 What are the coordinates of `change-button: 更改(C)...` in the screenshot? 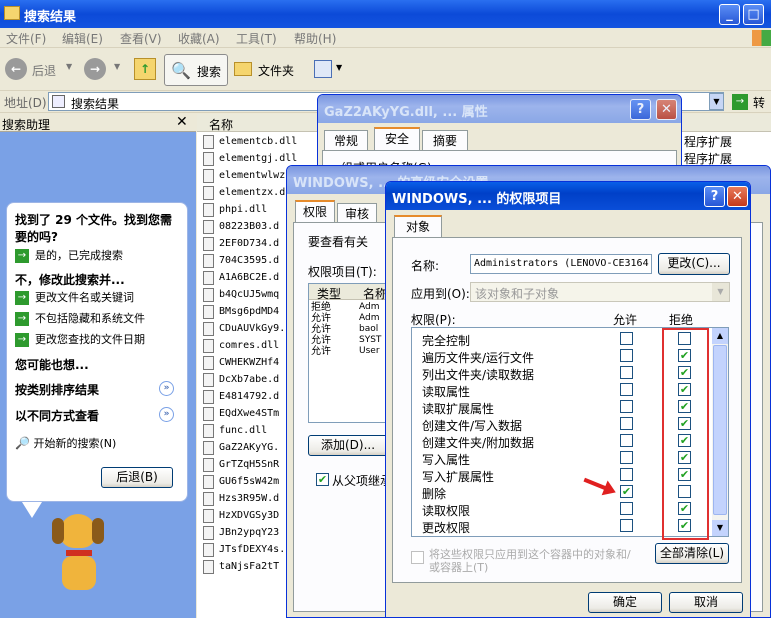 It's located at (694, 264).